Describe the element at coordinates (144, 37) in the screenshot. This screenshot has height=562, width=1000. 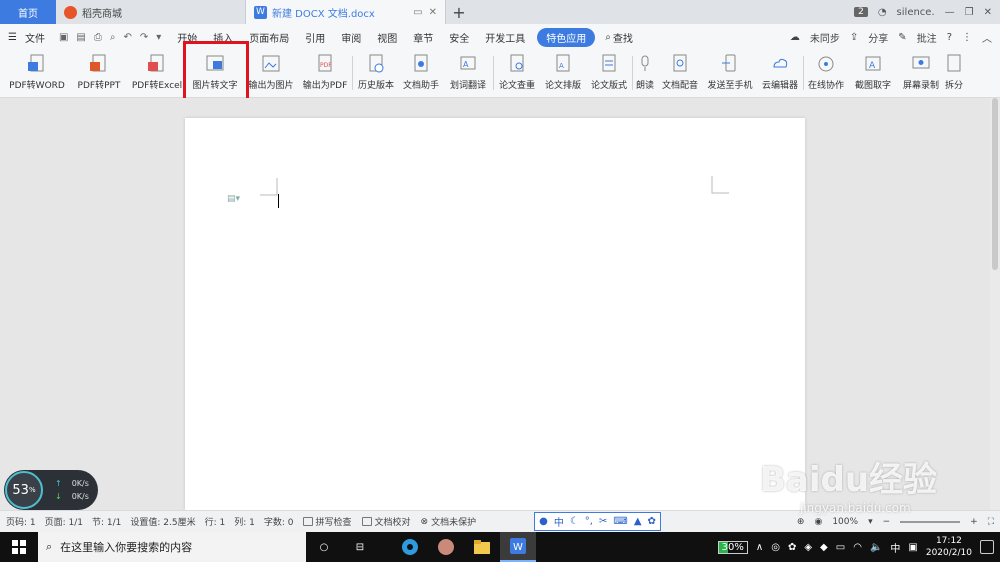
I see `redo-icon: ↷` at that location.